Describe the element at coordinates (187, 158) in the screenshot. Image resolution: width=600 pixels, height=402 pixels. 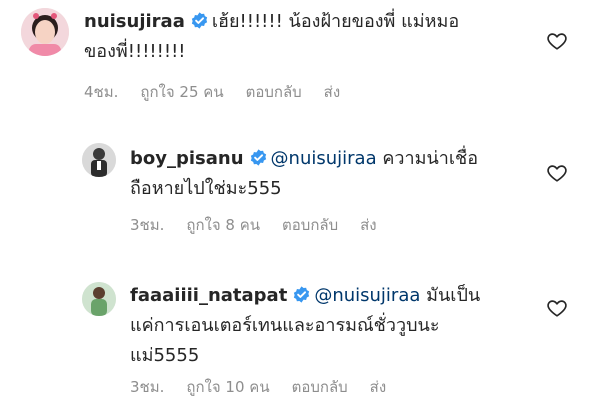
I see `username: boy_pisanu` at that location.